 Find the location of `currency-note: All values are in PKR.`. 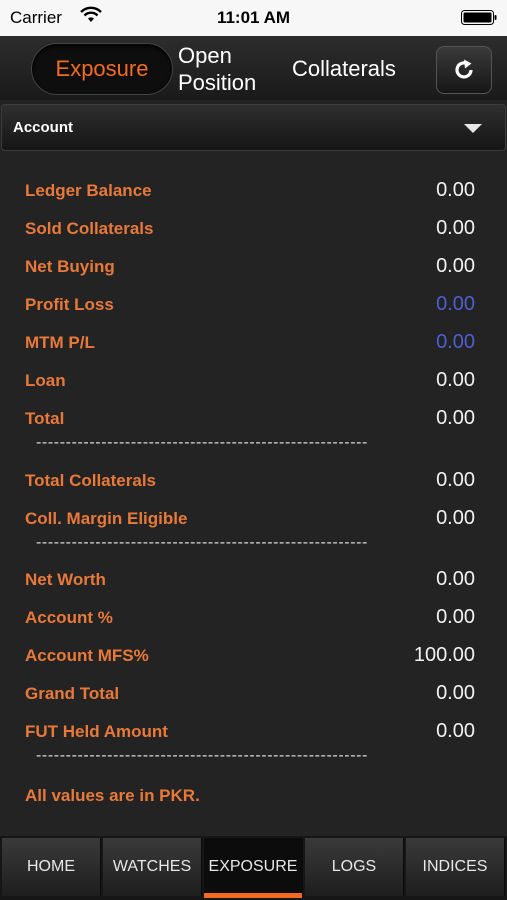

currency-note: All values are in PKR. is located at coordinates (112, 795).